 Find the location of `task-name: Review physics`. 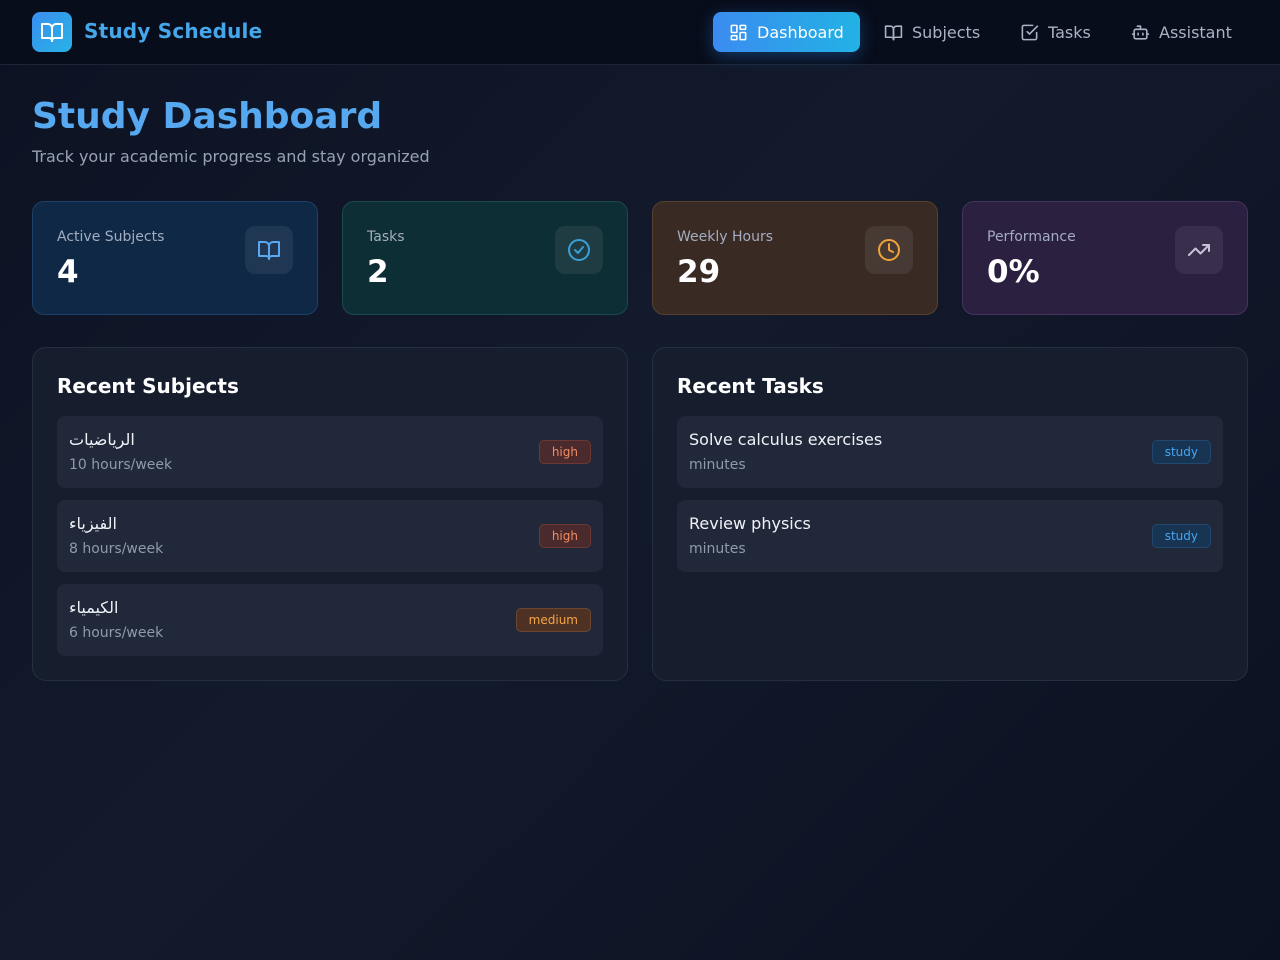

task-name: Review physics is located at coordinates (750, 523).